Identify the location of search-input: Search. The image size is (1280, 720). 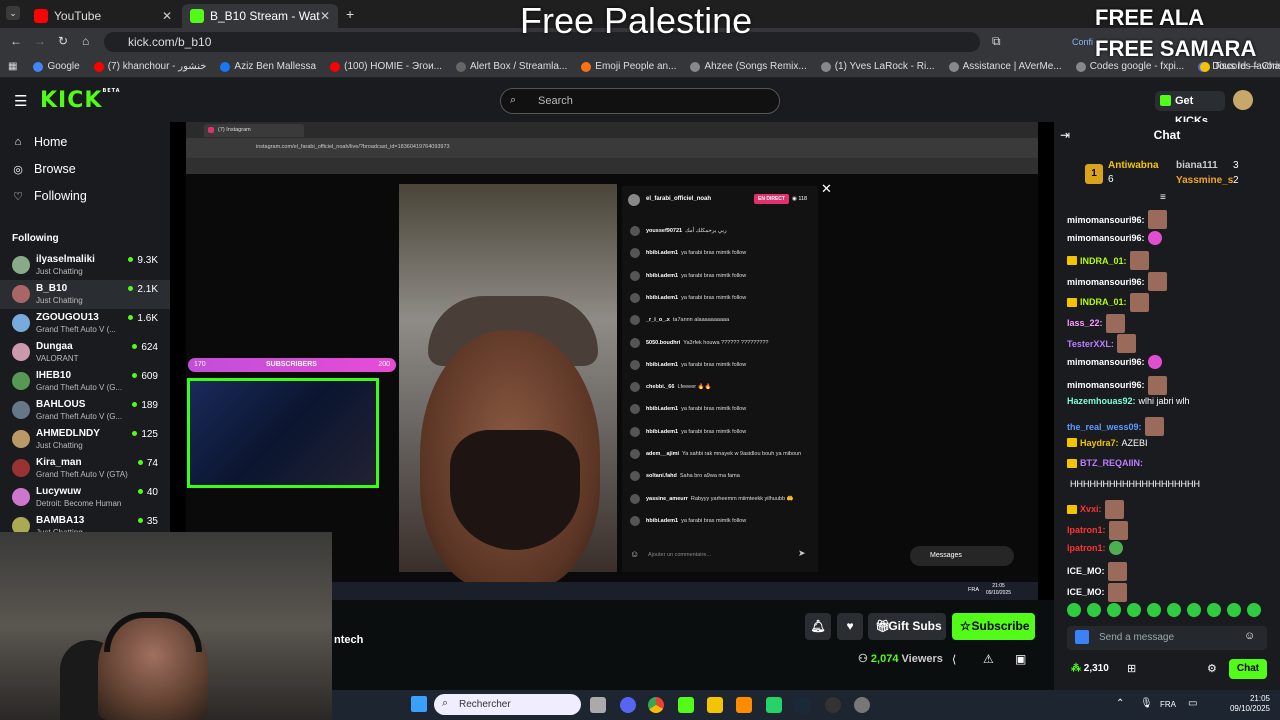
(640, 101).